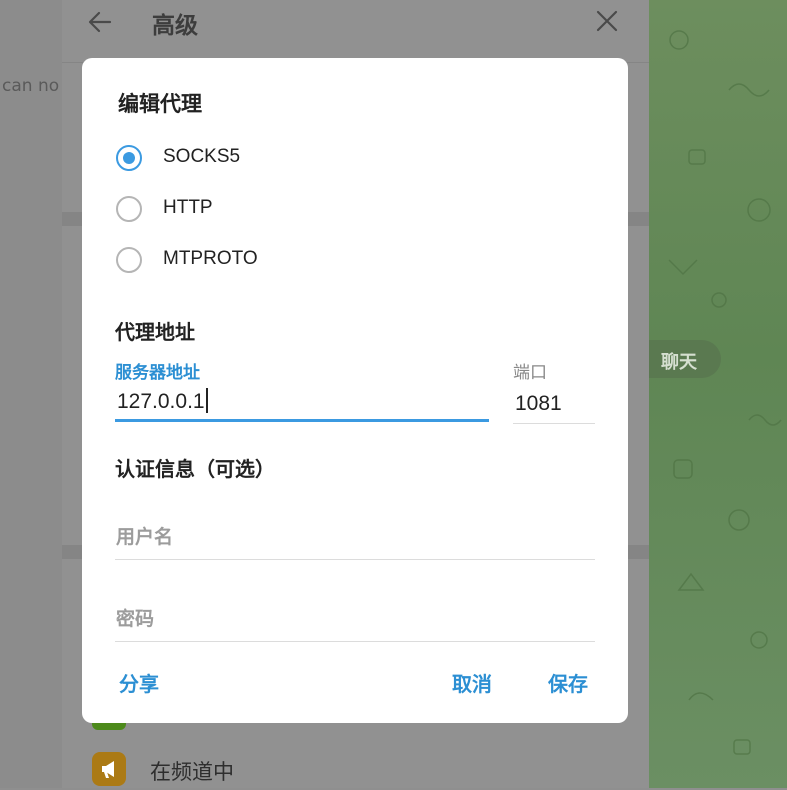 Image resolution: width=787 pixels, height=790 pixels. I want to click on proxy-type-label: SOCKS5, so click(202, 156).